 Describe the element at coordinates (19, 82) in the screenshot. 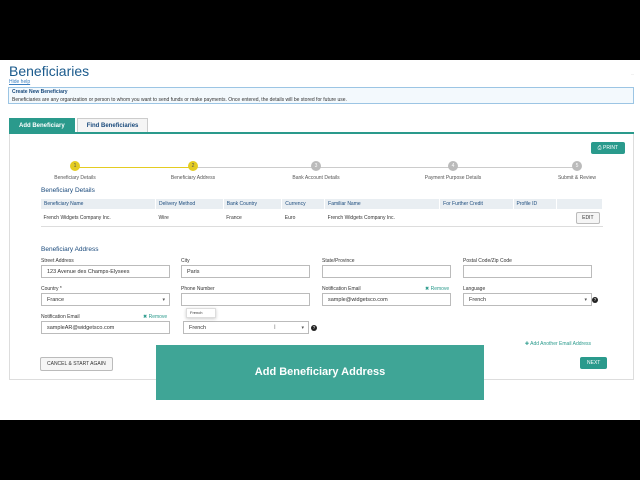

I see `hide-help-link: Hide help` at that location.